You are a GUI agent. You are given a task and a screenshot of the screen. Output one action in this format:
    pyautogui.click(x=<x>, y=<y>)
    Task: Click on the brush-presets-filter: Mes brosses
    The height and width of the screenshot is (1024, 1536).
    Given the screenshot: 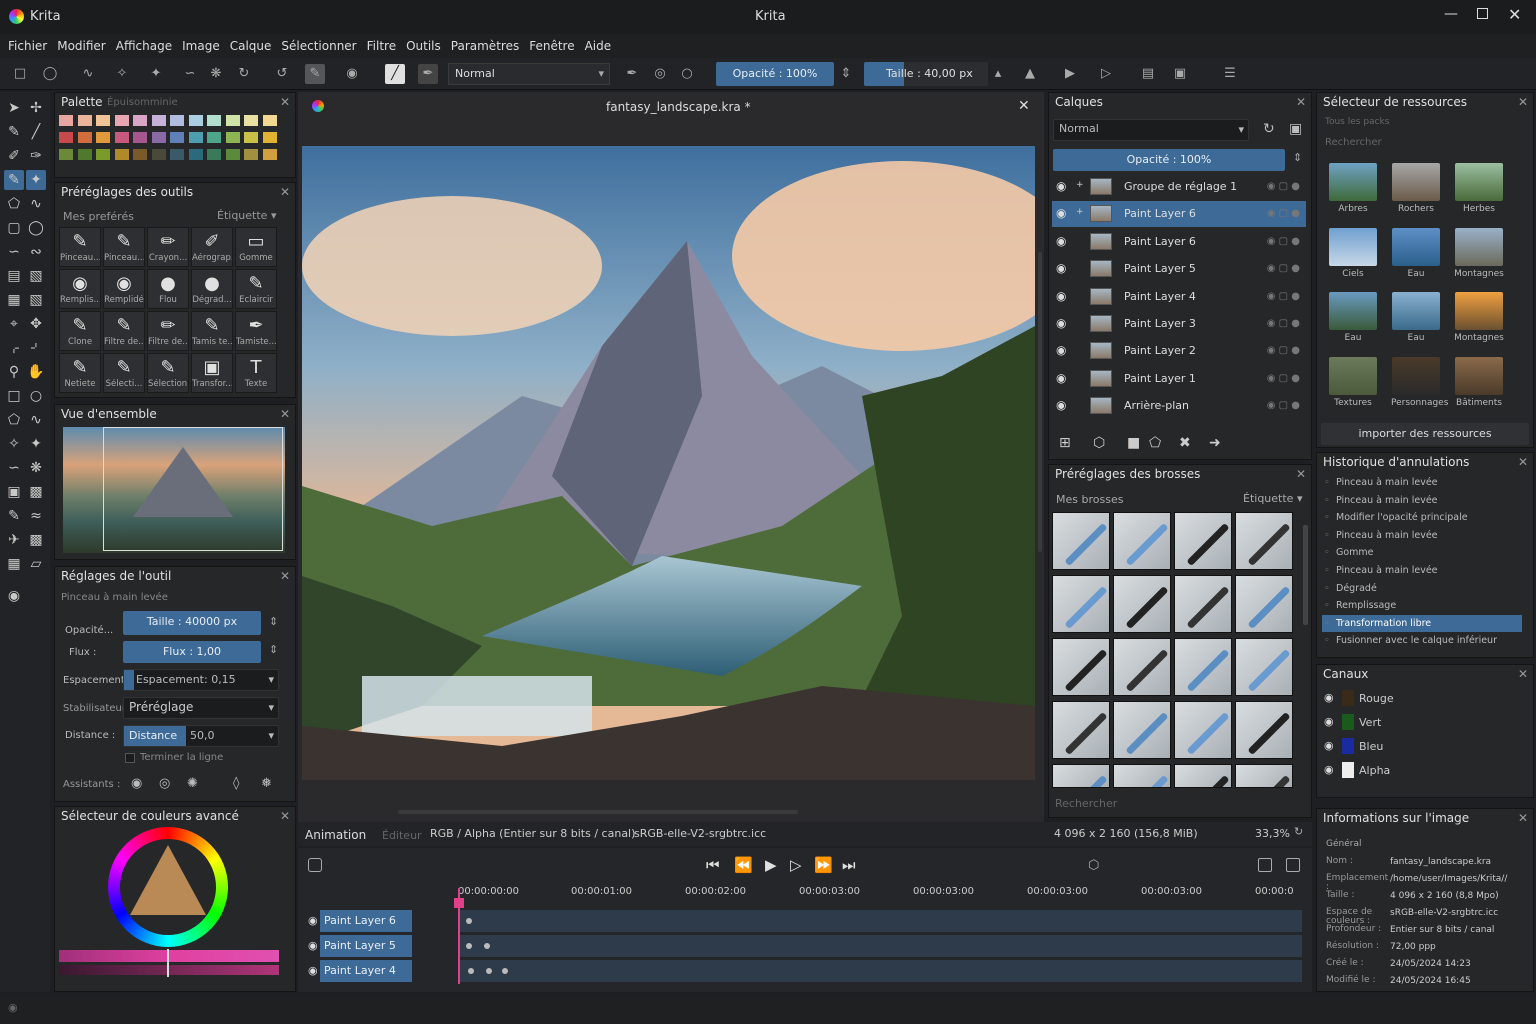 What is the action you would take?
    pyautogui.click(x=1089, y=499)
    